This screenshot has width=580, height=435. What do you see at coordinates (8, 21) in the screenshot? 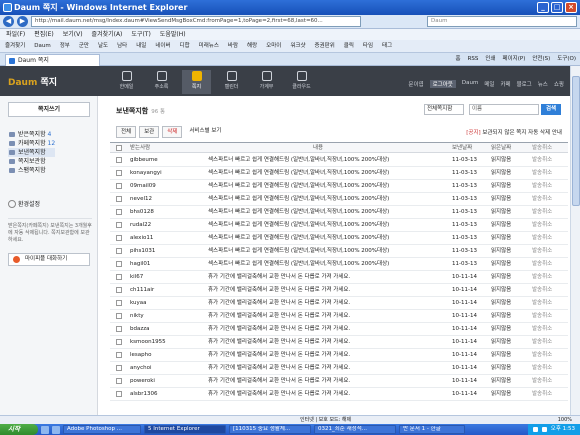
I see `back-icon: ◀` at bounding box center [8, 21].